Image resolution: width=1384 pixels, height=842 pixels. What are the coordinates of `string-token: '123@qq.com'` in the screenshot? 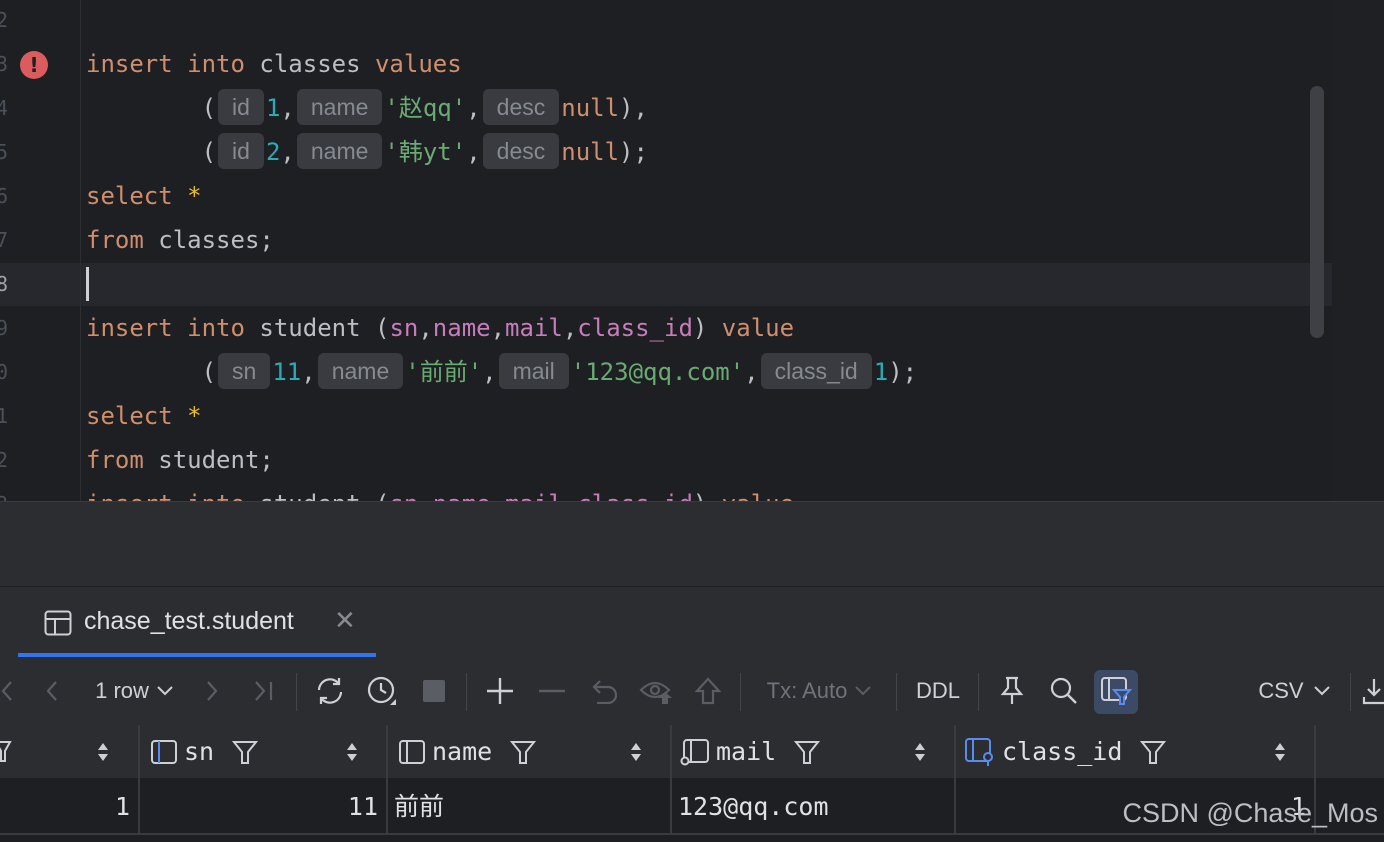 It's located at (657, 372).